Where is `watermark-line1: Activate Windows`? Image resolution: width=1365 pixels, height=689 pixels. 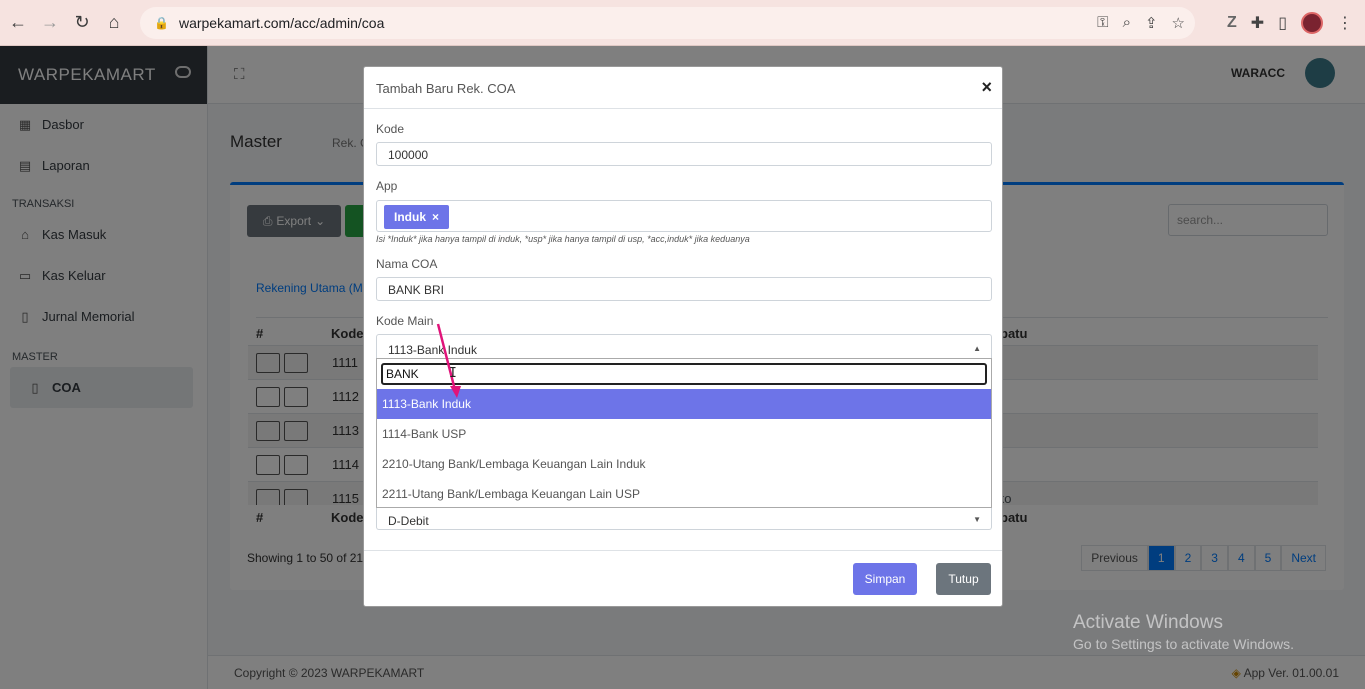
watermark-line1: Activate Windows is located at coordinates (1148, 622).